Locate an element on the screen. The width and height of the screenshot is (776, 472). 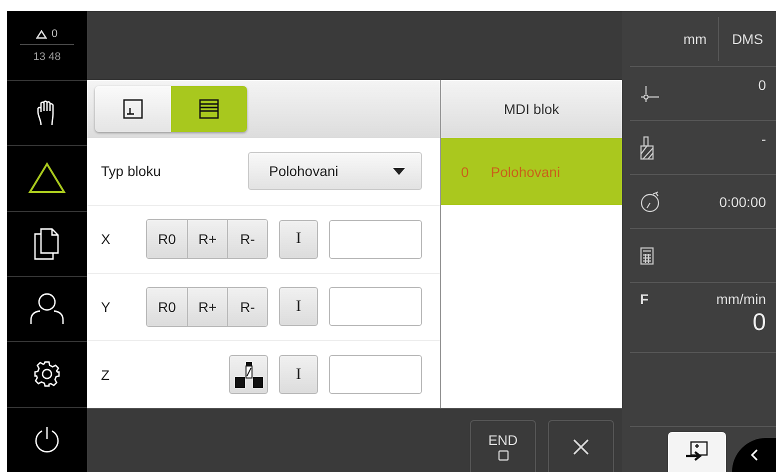
info-value: - is located at coordinates (763, 139).